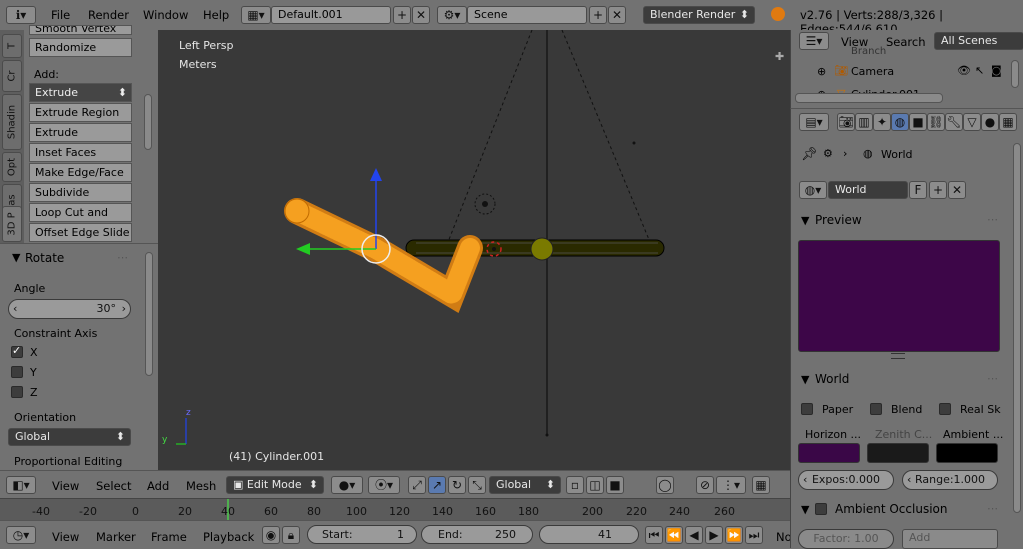 The height and width of the screenshot is (549, 1023). Describe the element at coordinates (256, 15) in the screenshot. I see `screen-layout-icon: ▦▾` at that location.